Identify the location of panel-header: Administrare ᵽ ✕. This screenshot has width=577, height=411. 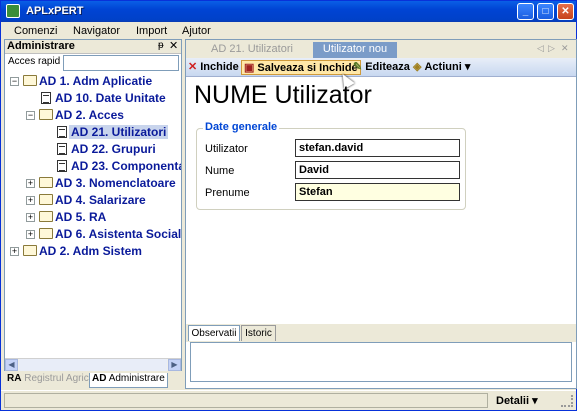
(93, 47).